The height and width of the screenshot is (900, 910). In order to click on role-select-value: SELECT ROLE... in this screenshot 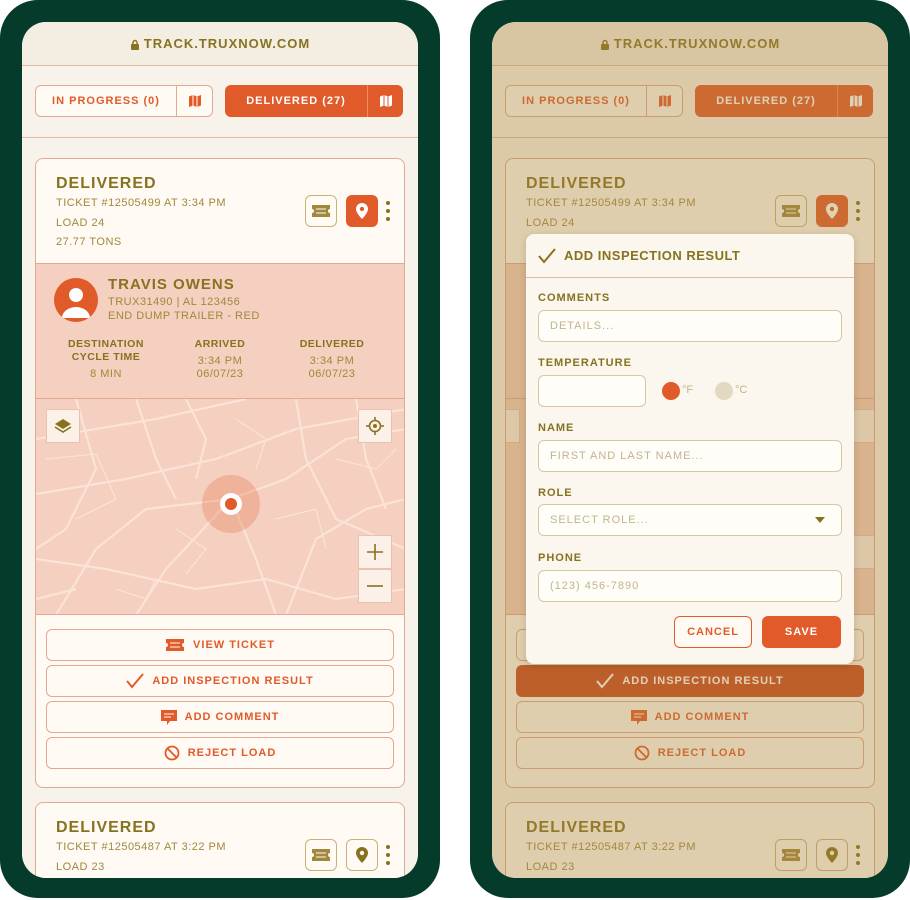, I will do `click(599, 520)`.